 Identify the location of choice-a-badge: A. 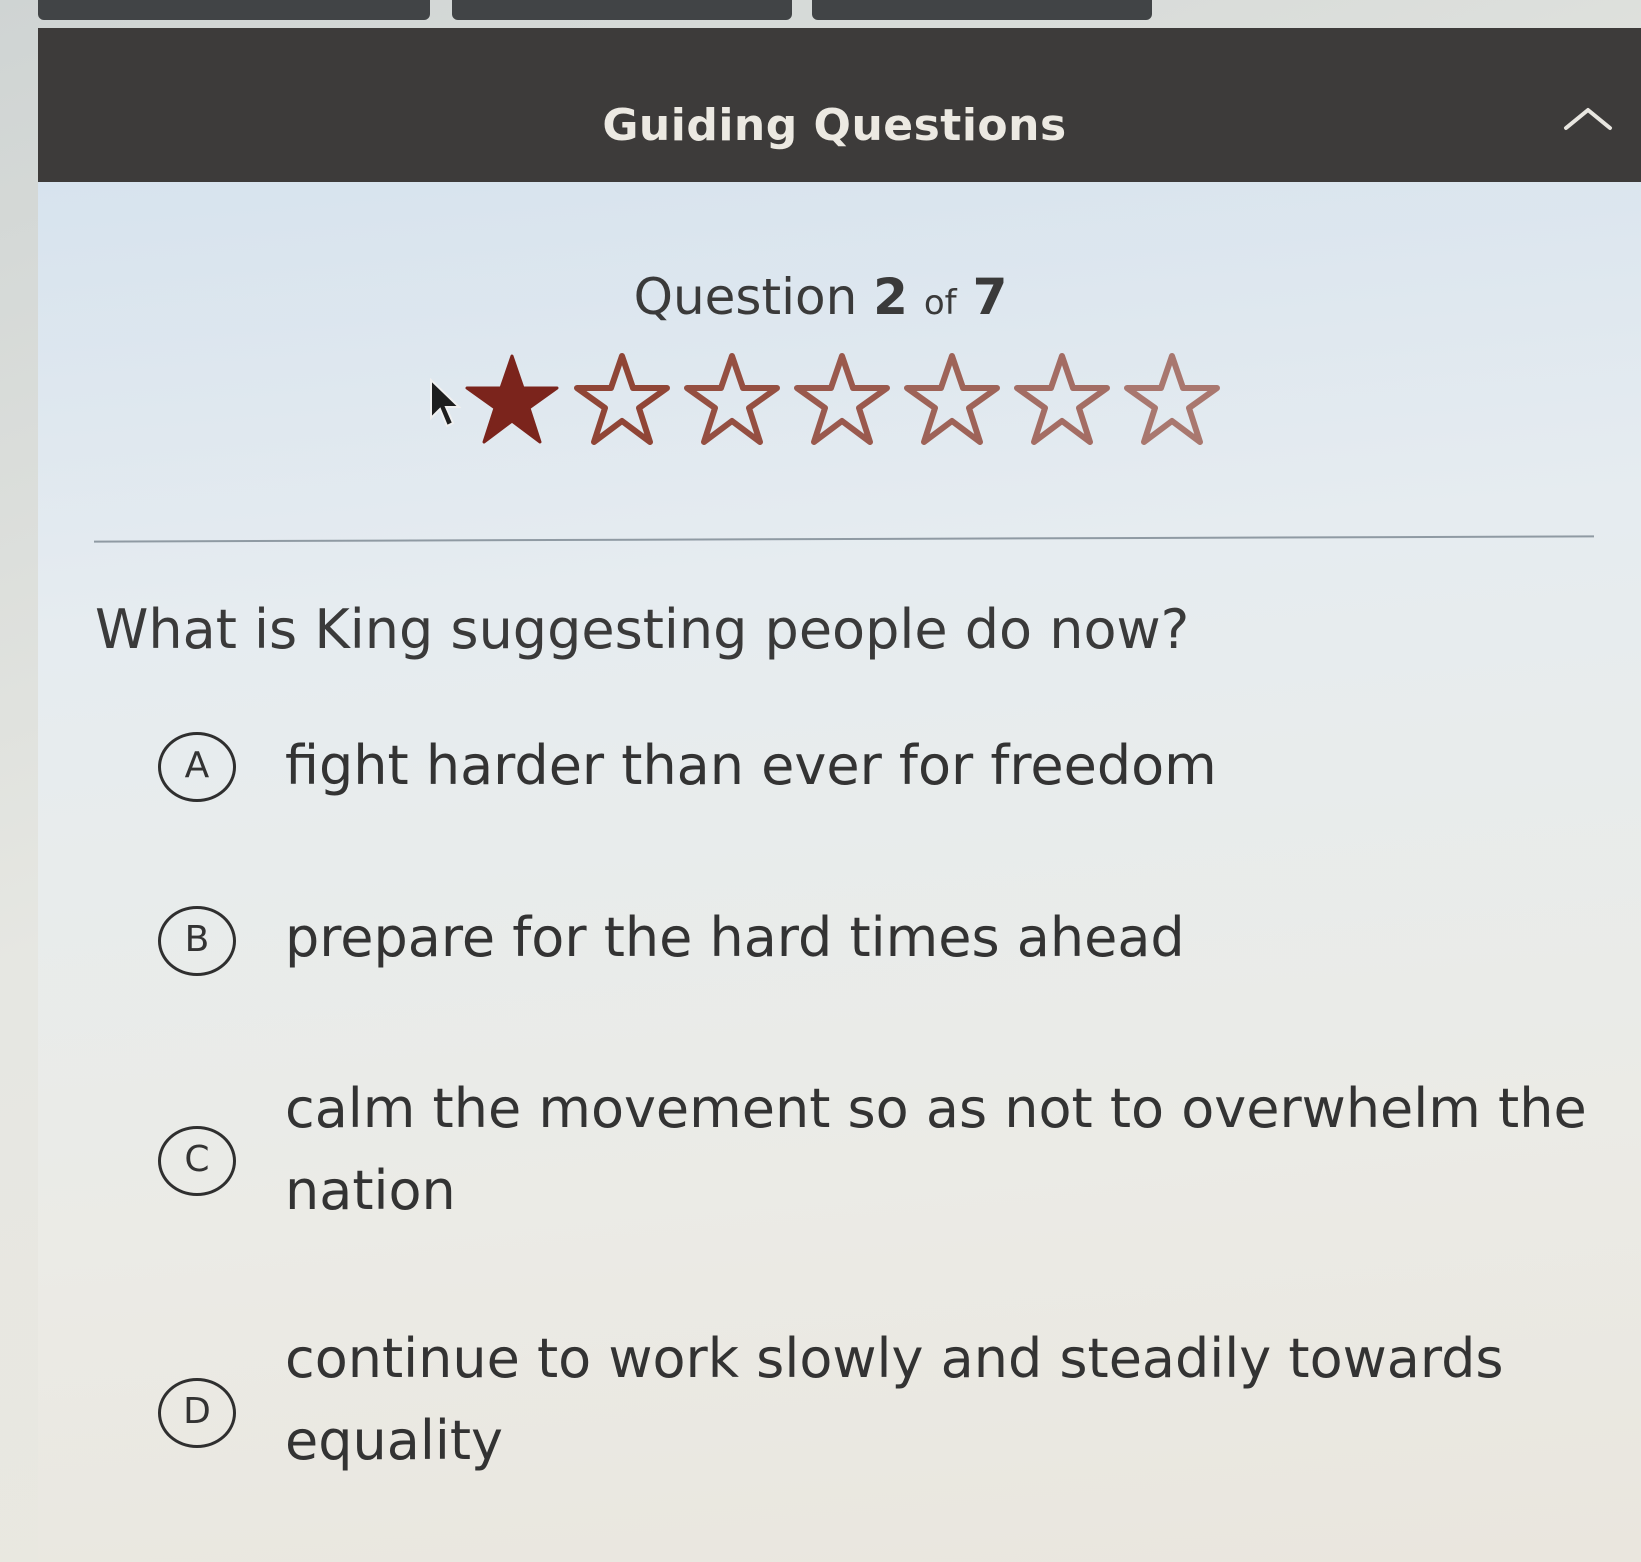
(197, 767).